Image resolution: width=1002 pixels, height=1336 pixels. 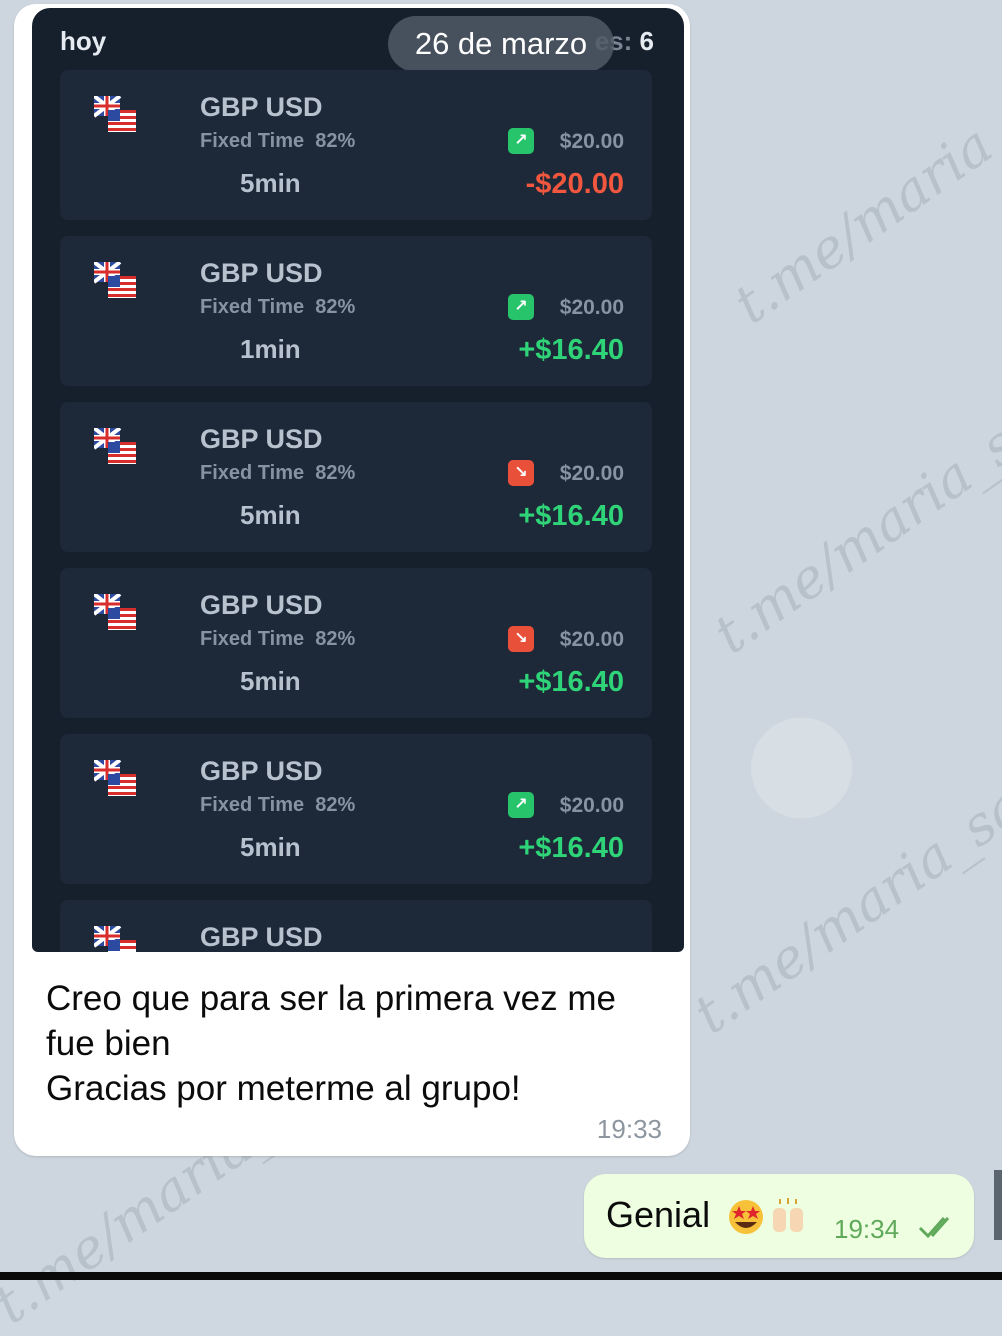 I want to click on outgoing-message-text: Genial, so click(x=658, y=1214).